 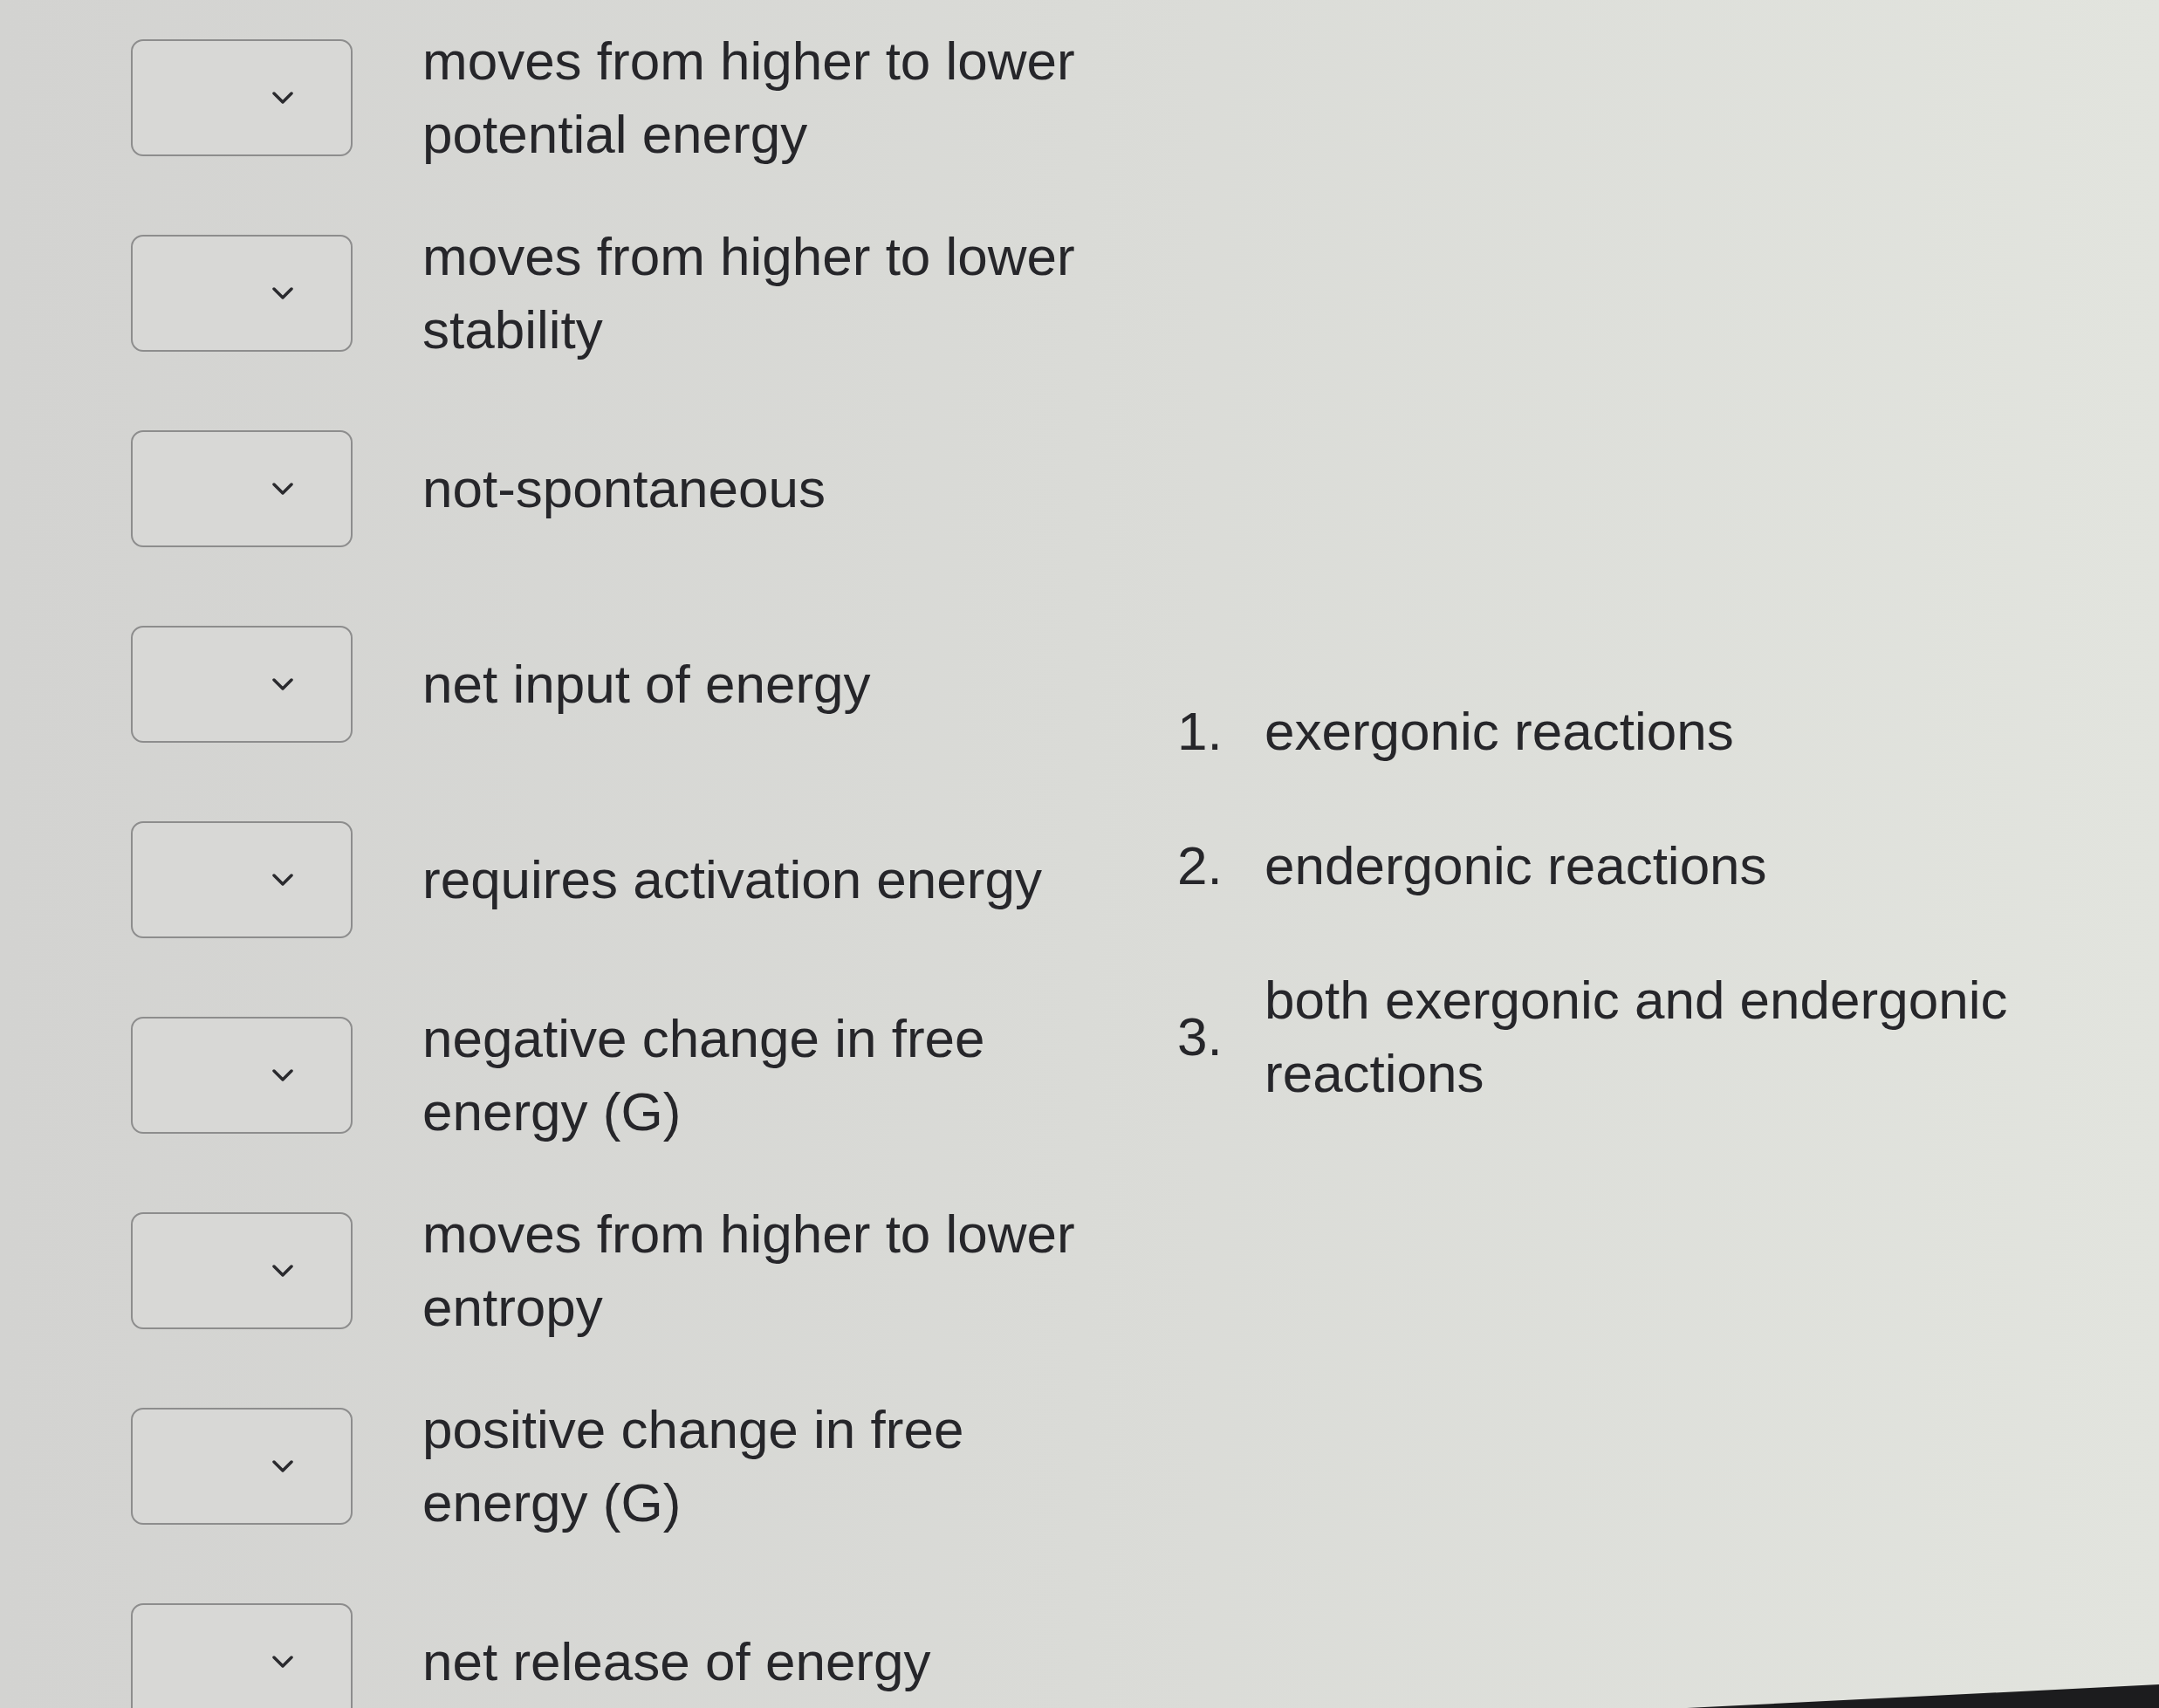 What do you see at coordinates (1200, 865) in the screenshot?
I see `choice-number: 2.` at bounding box center [1200, 865].